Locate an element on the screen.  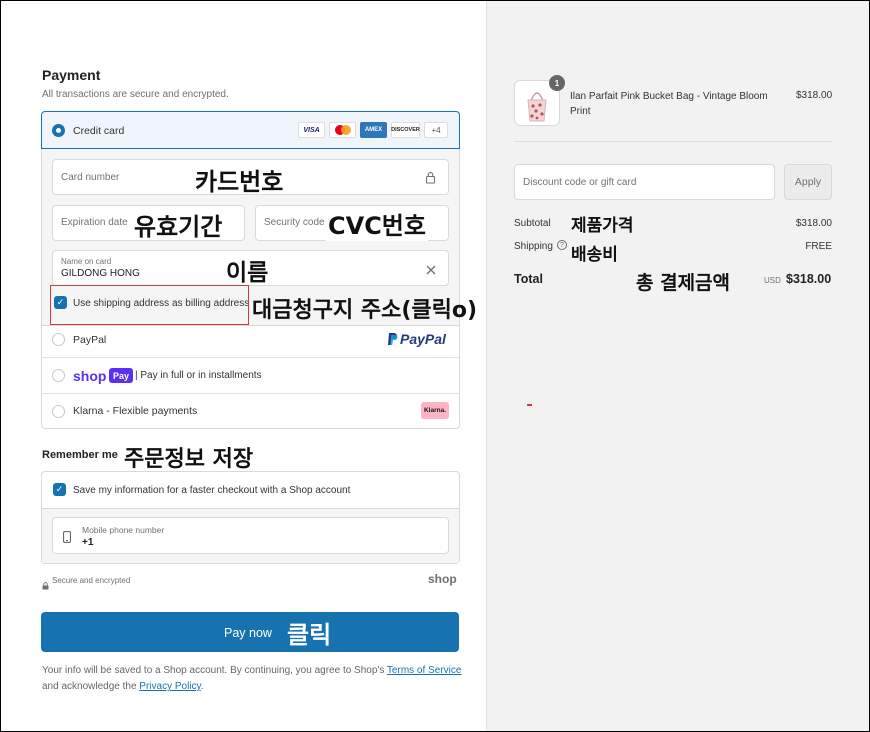
name-on-card-label: Name on card is located at coordinates (86, 261).